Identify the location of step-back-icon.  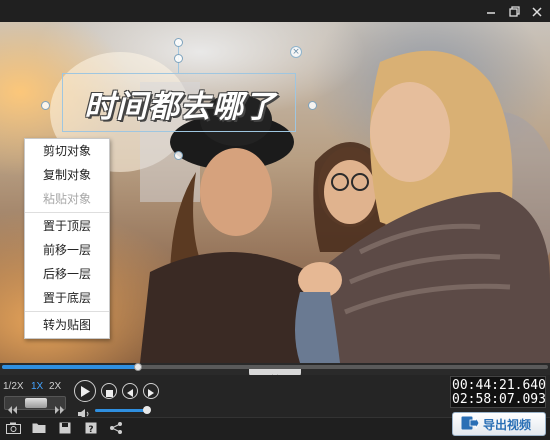
(130, 391).